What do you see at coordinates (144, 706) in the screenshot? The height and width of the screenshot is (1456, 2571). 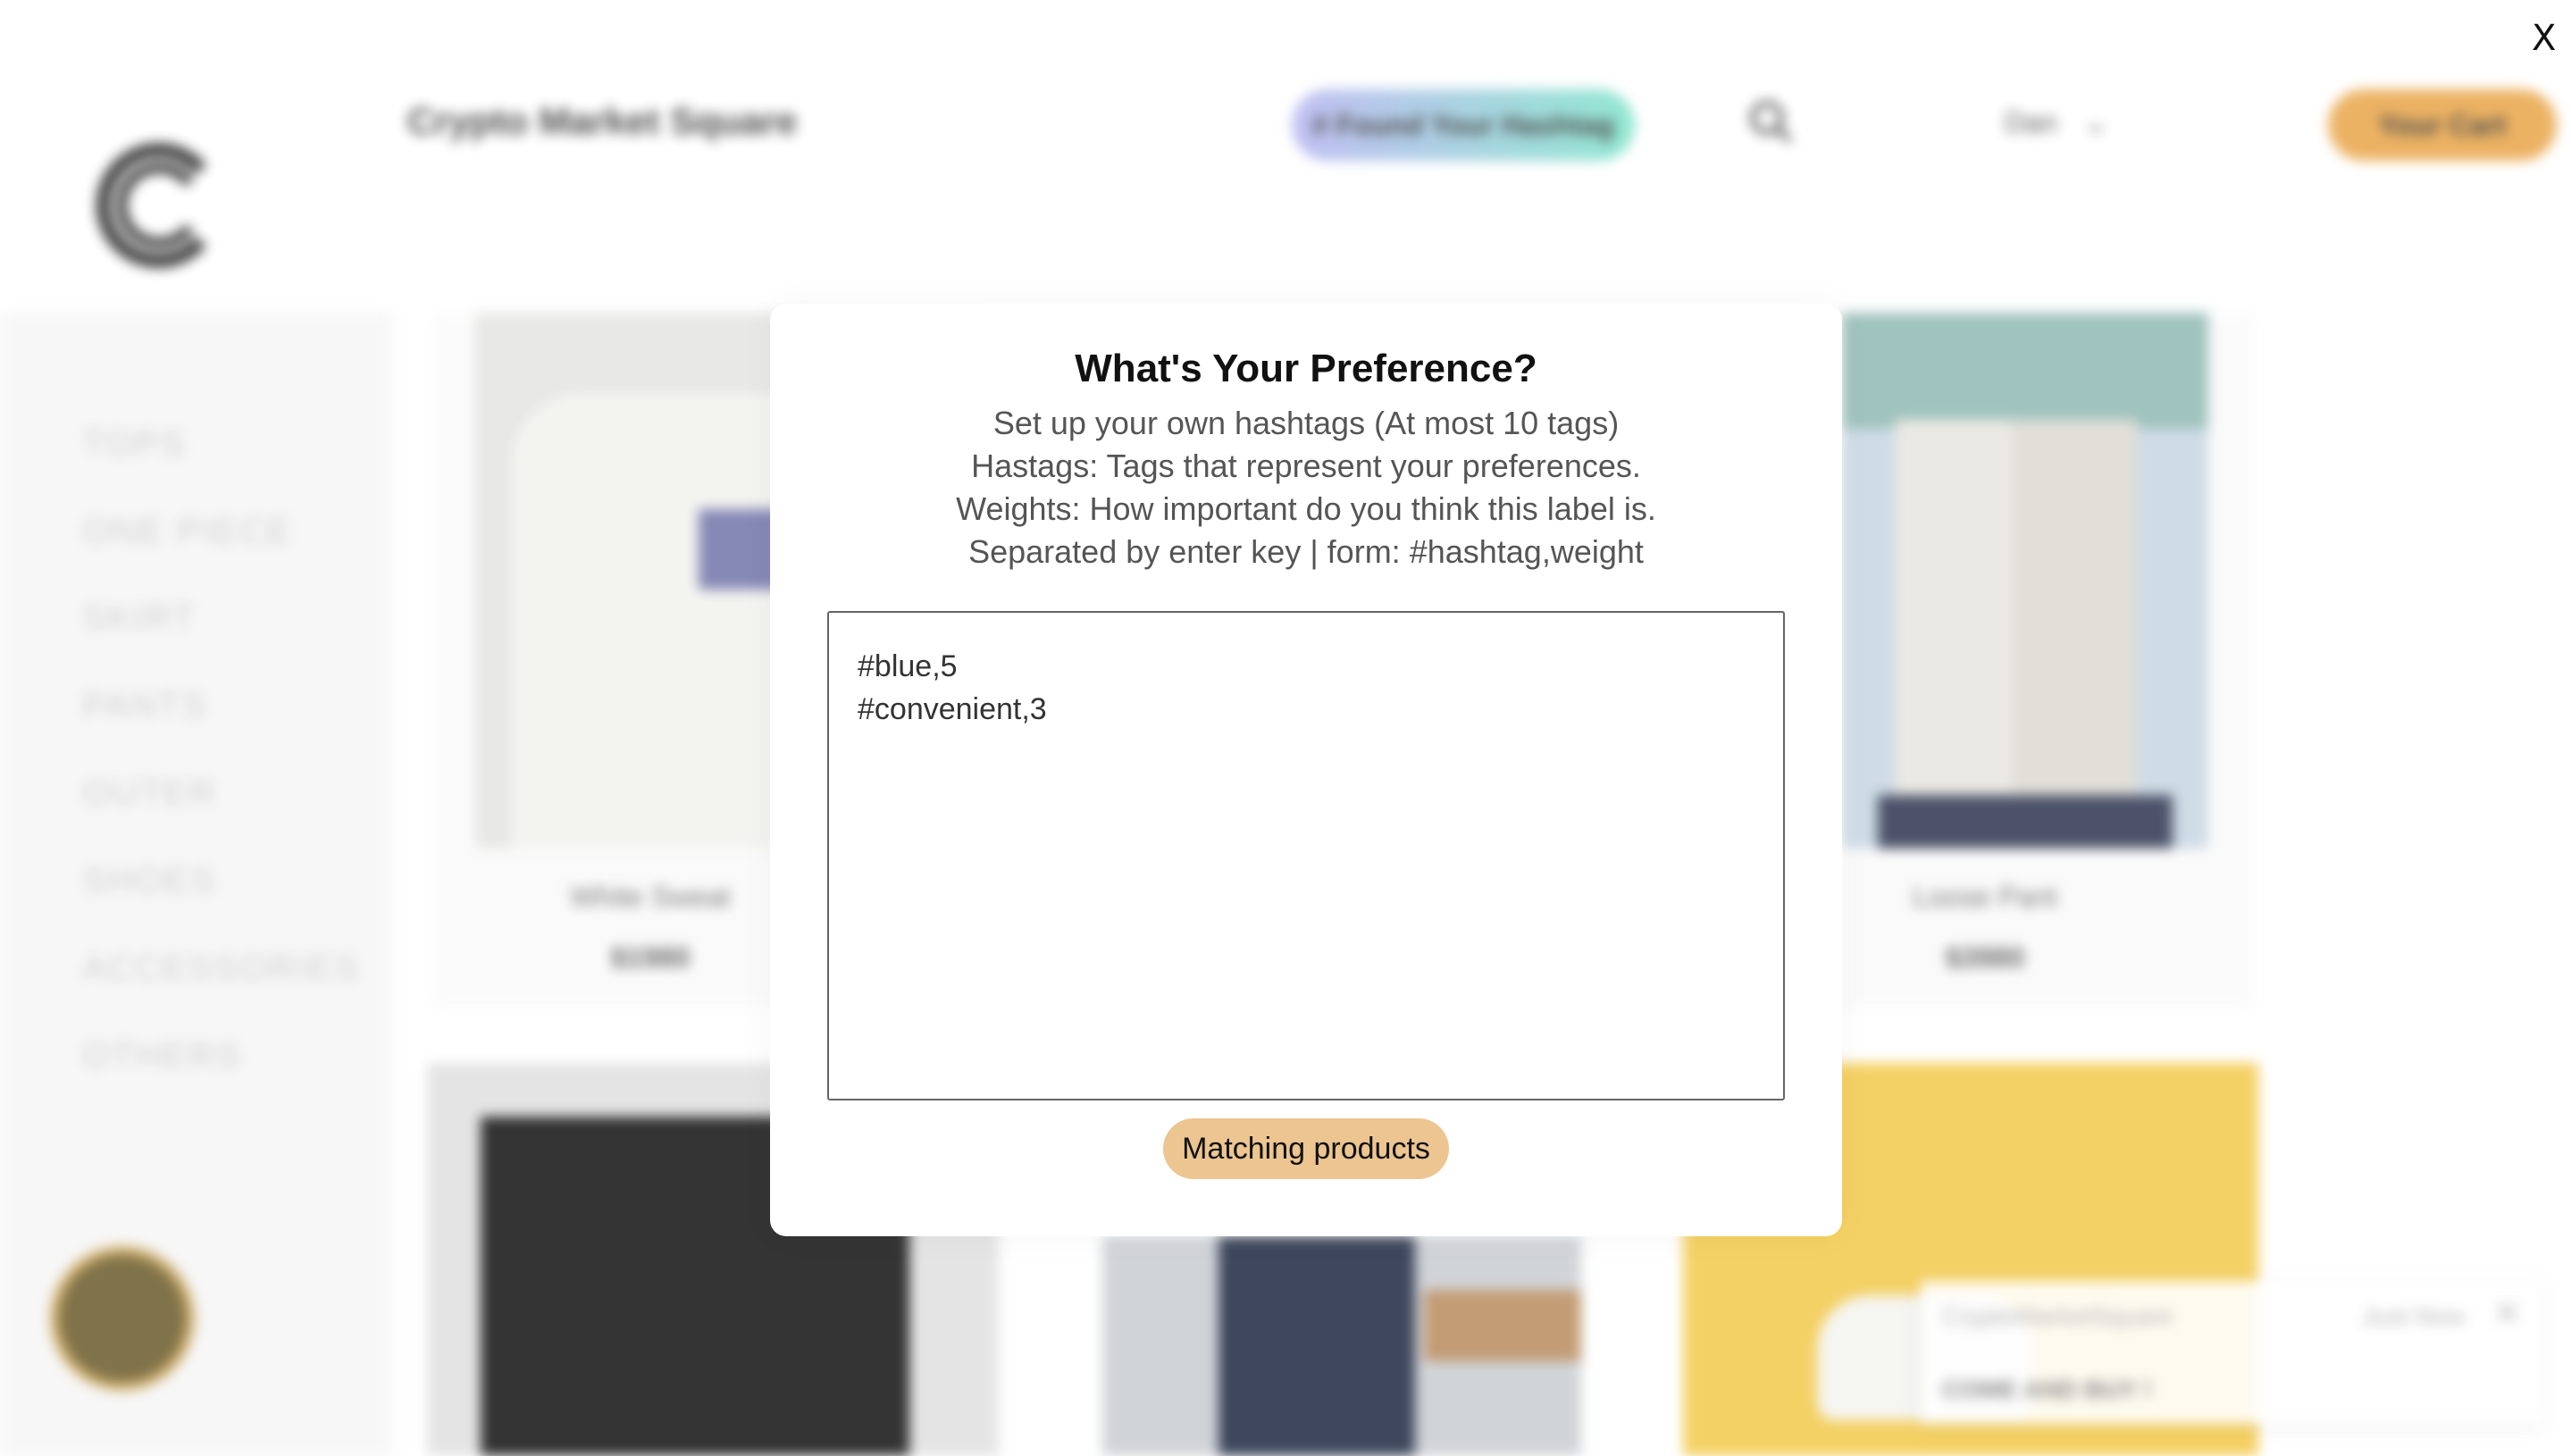 I see `sidebar-item-pants: PANTS` at bounding box center [144, 706].